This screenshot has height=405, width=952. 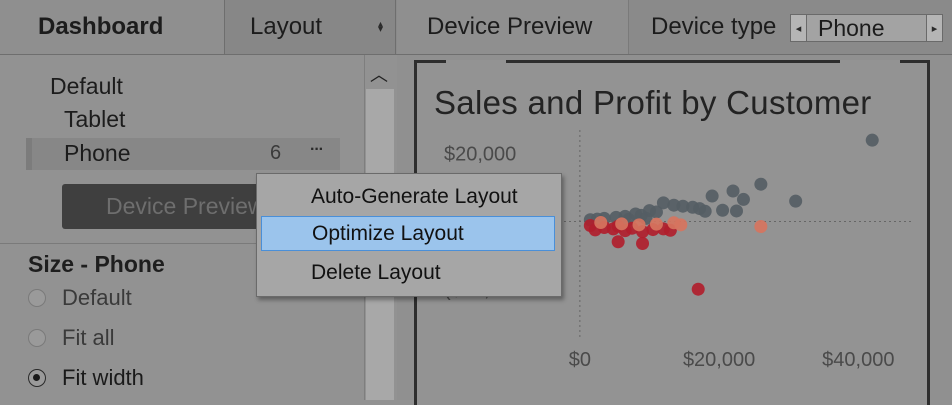 I want to click on size-option-default: Default, so click(x=80, y=298).